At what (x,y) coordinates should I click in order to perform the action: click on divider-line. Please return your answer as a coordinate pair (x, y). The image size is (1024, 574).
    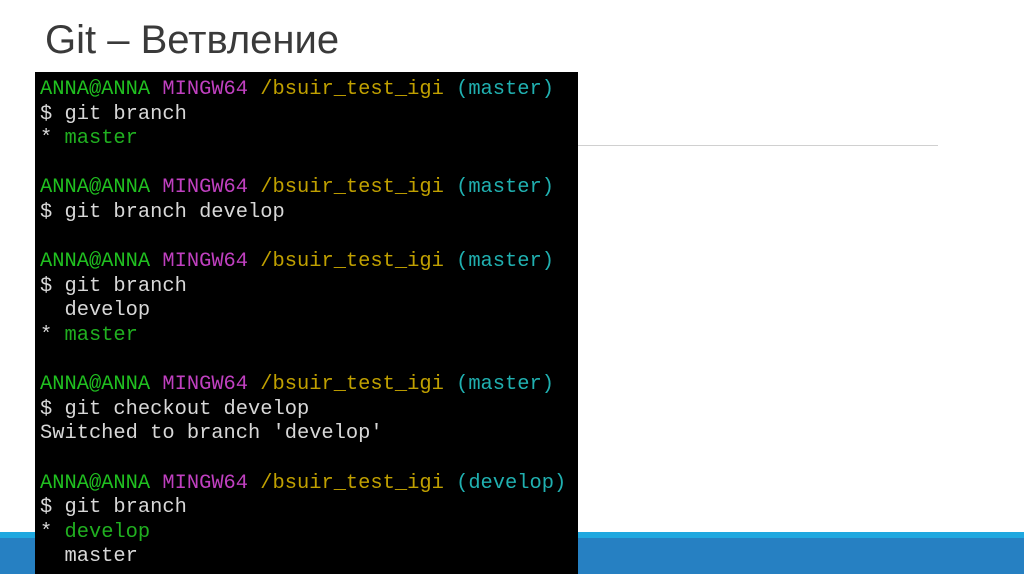
    Looking at the image, I should click on (758, 145).